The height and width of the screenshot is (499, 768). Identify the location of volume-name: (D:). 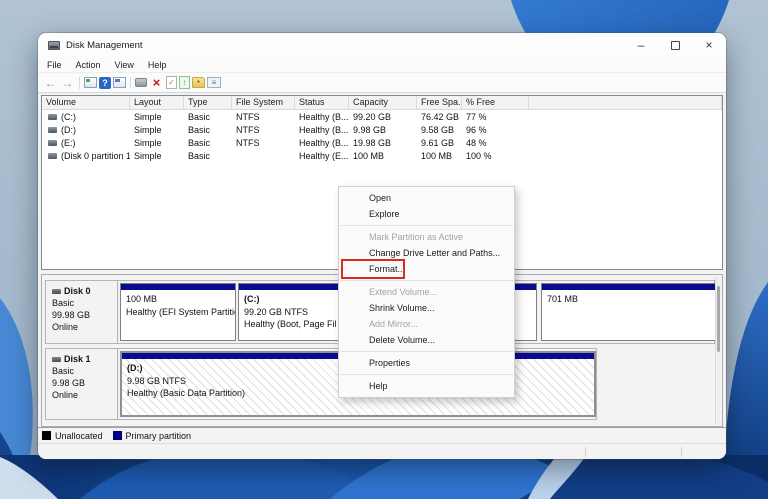
(68, 129).